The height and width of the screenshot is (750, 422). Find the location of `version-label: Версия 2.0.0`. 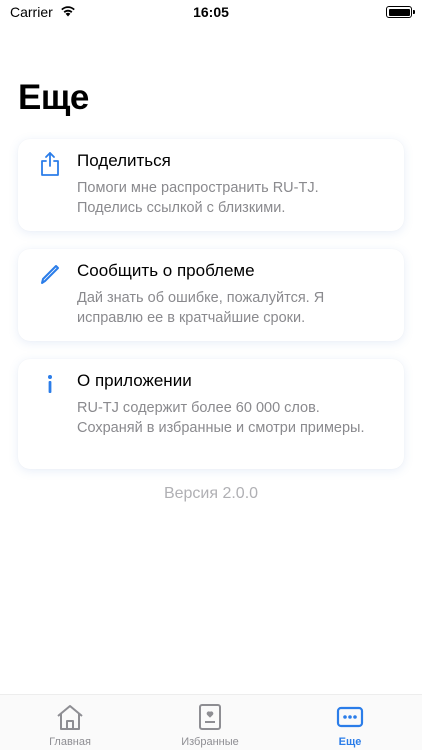

version-label: Версия 2.0.0 is located at coordinates (211, 493).